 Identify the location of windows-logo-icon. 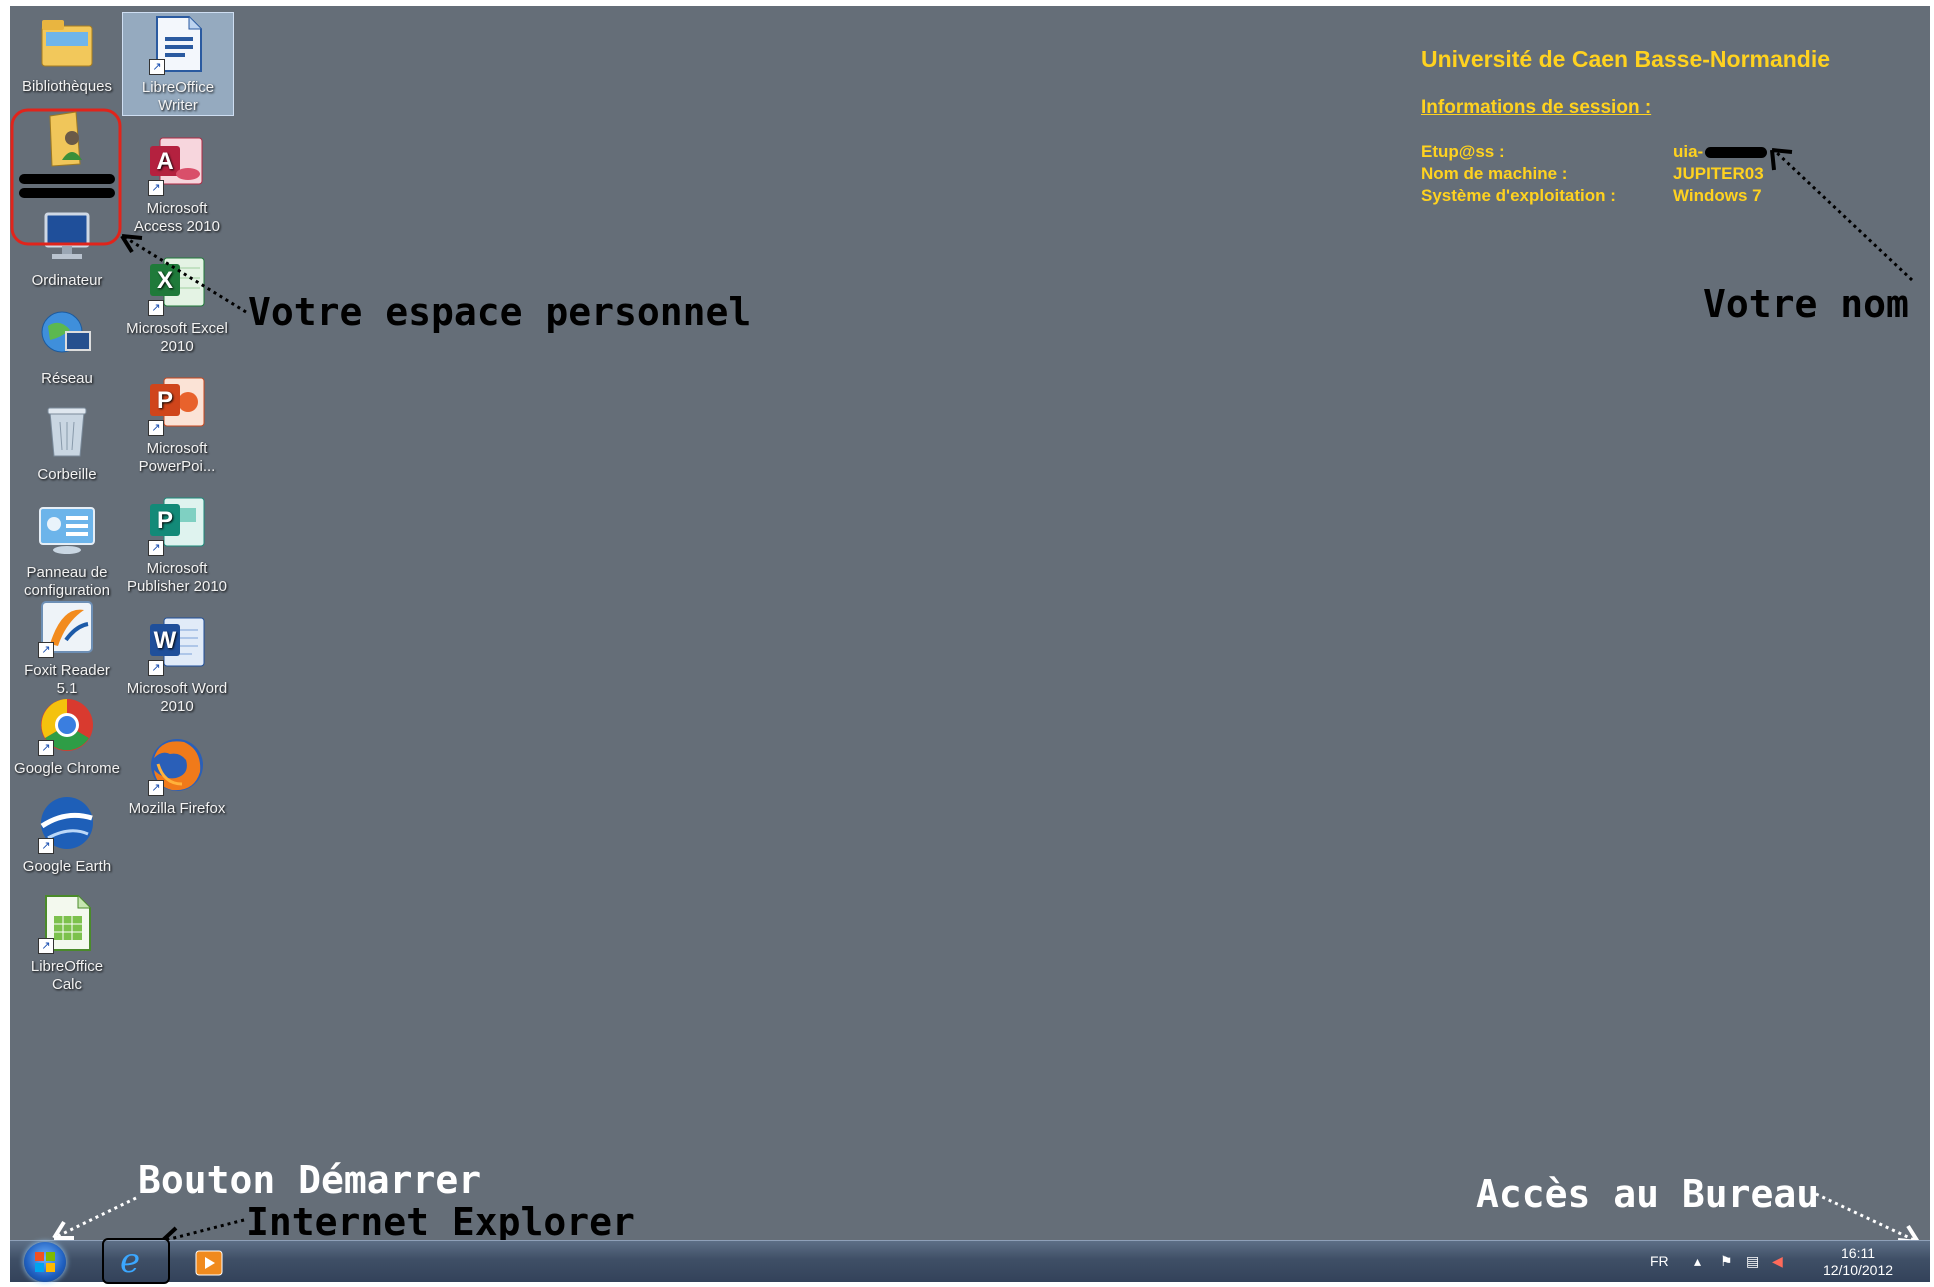
(45, 1262).